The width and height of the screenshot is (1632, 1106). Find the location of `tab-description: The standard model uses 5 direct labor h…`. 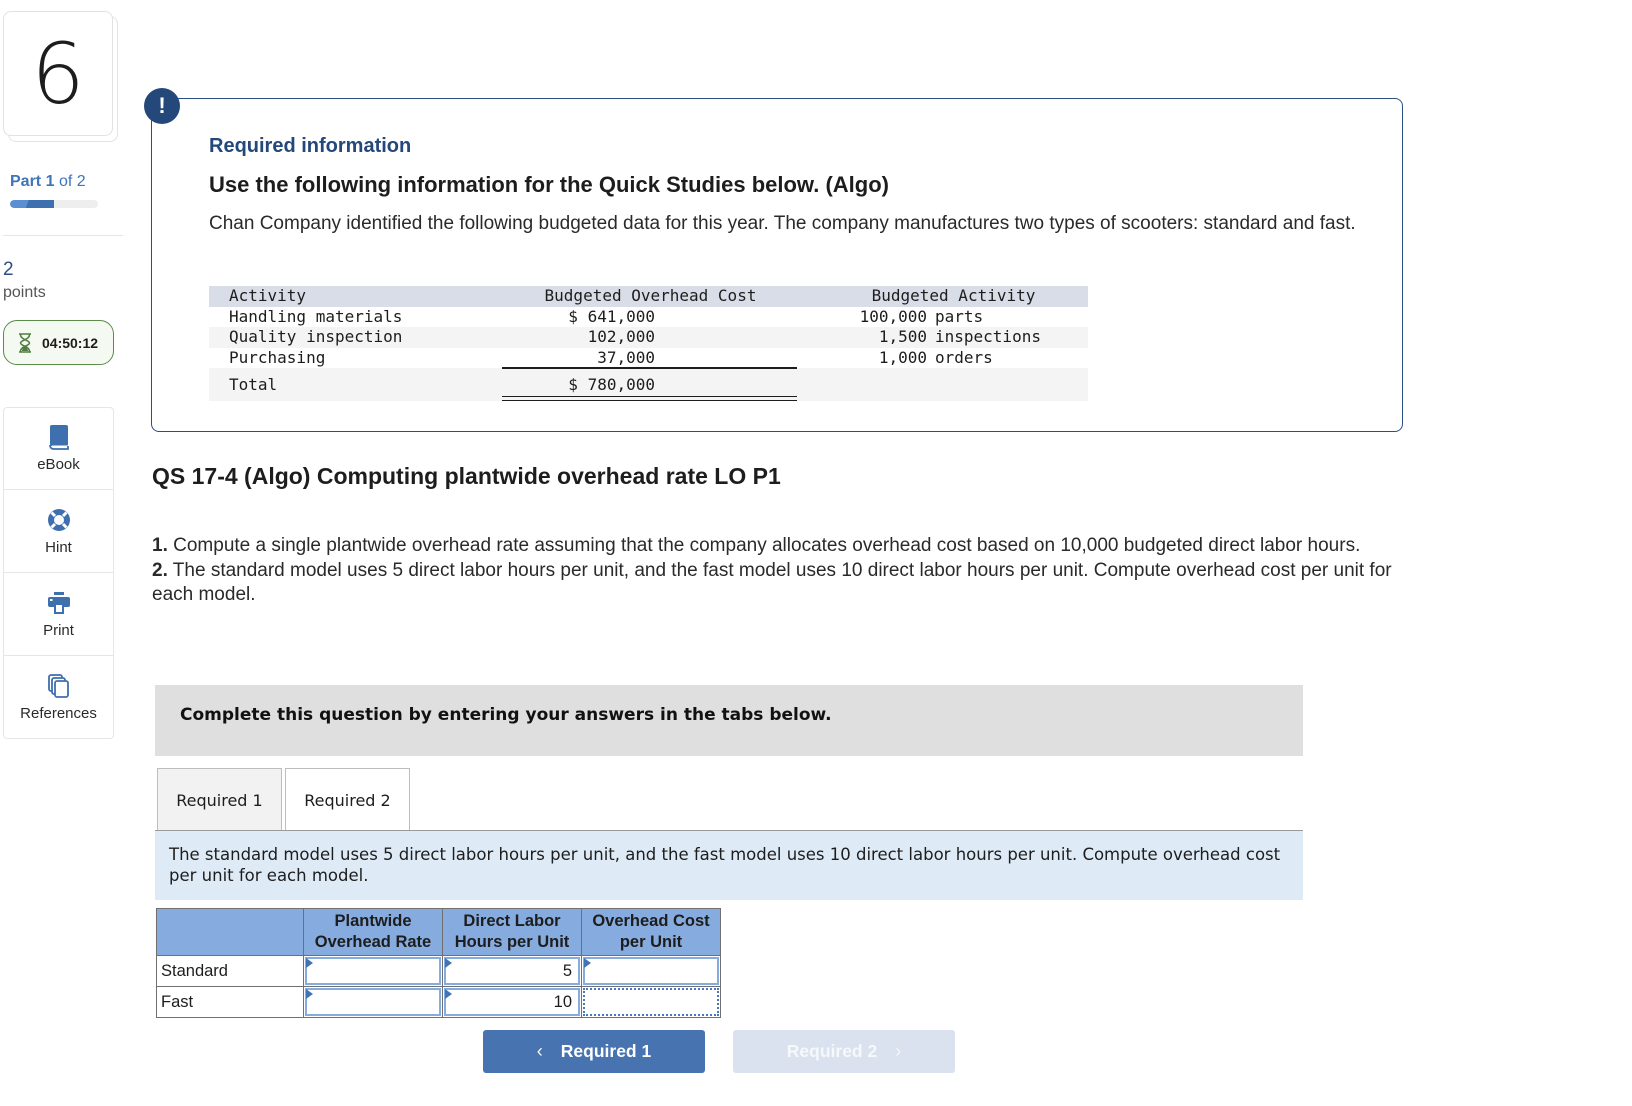

tab-description: The standard model uses 5 direct labor h… is located at coordinates (729, 865).